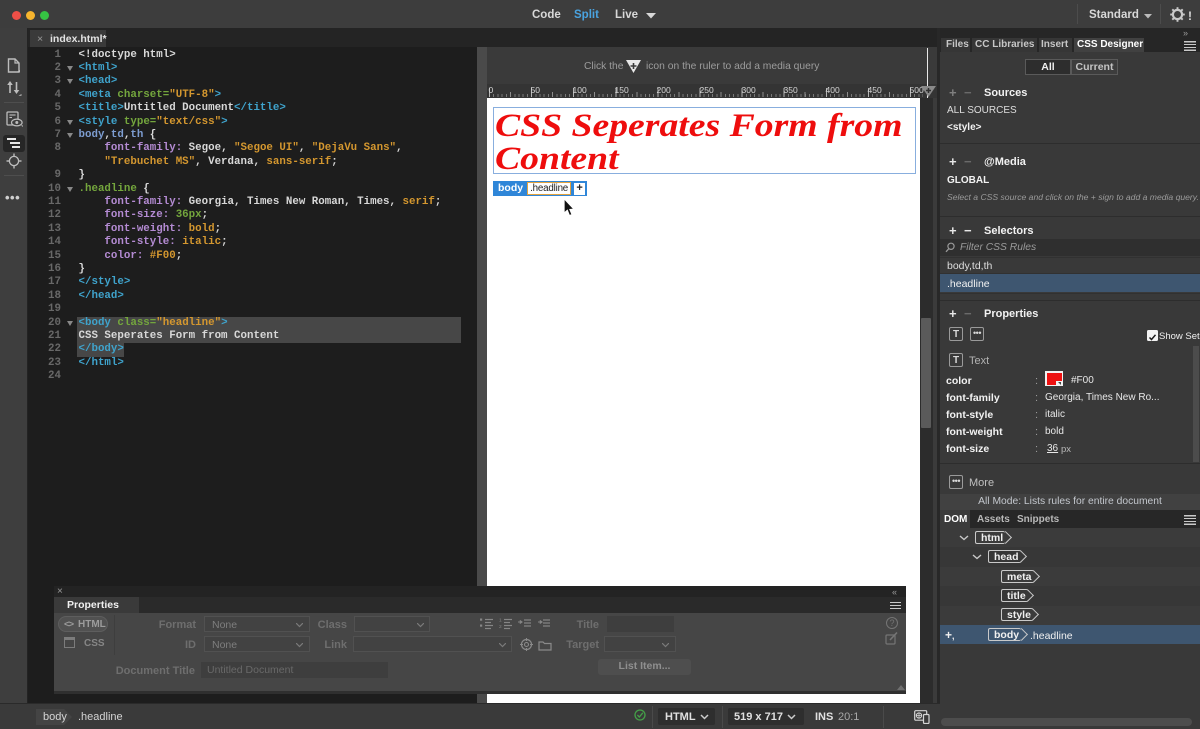 The width and height of the screenshot is (1200, 729). What do you see at coordinates (500, 627) in the screenshot?
I see `svg-text: 2` at bounding box center [500, 627].